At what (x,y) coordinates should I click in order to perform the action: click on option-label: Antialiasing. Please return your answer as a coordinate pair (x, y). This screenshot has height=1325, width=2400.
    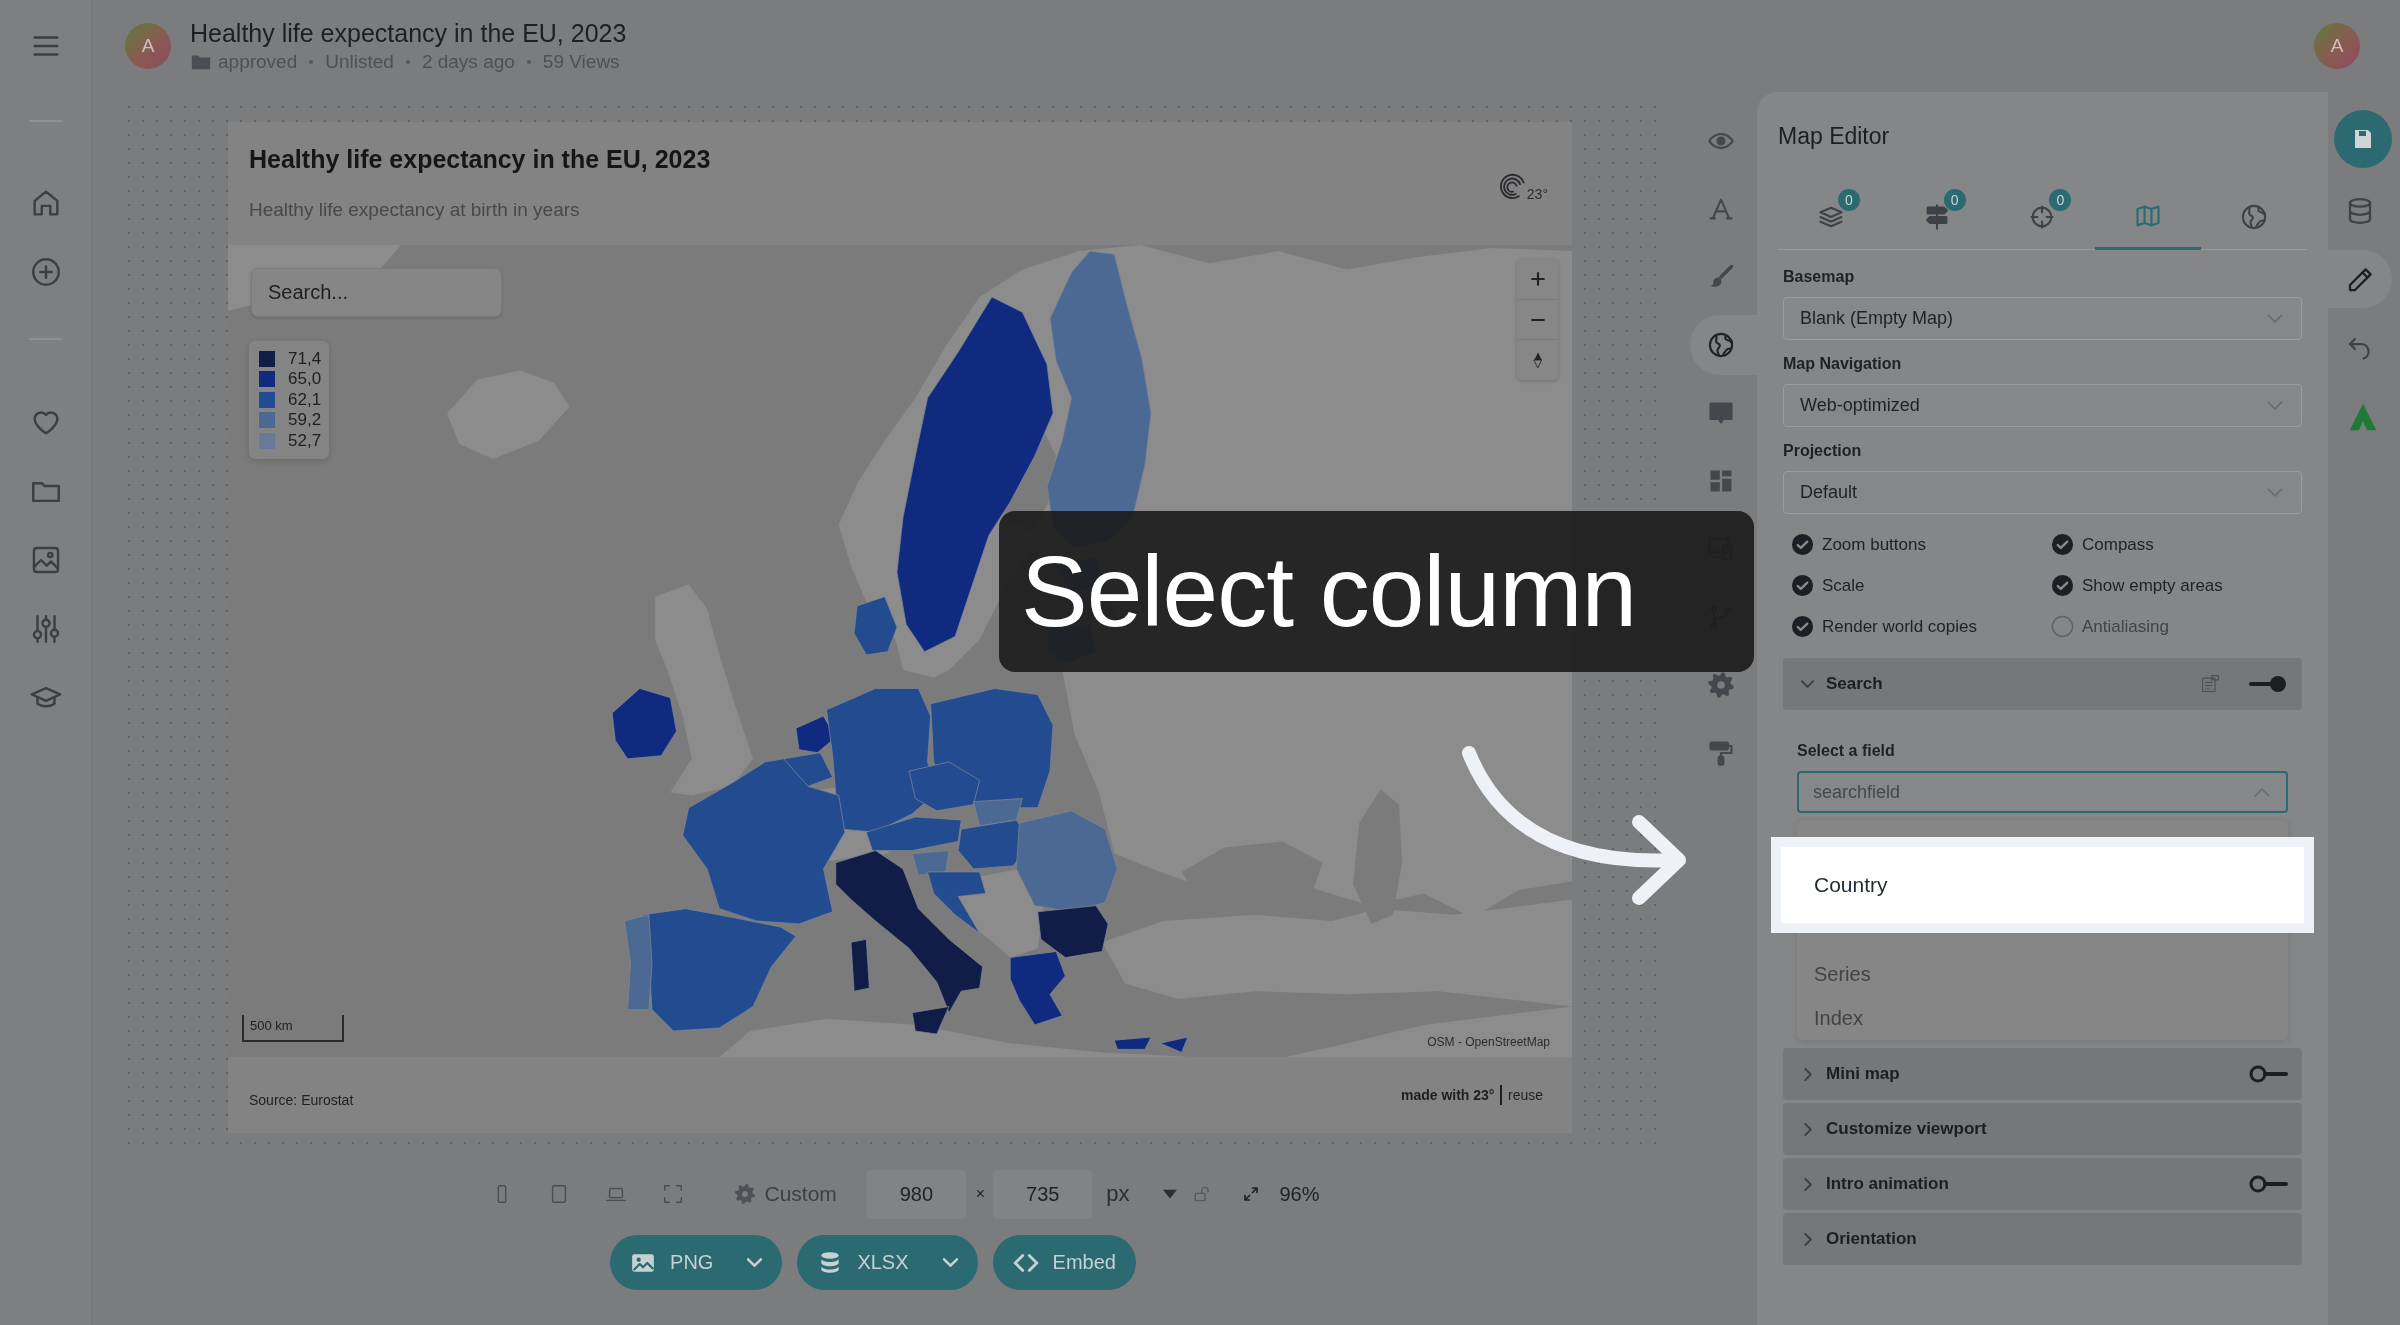
    Looking at the image, I should click on (2125, 626).